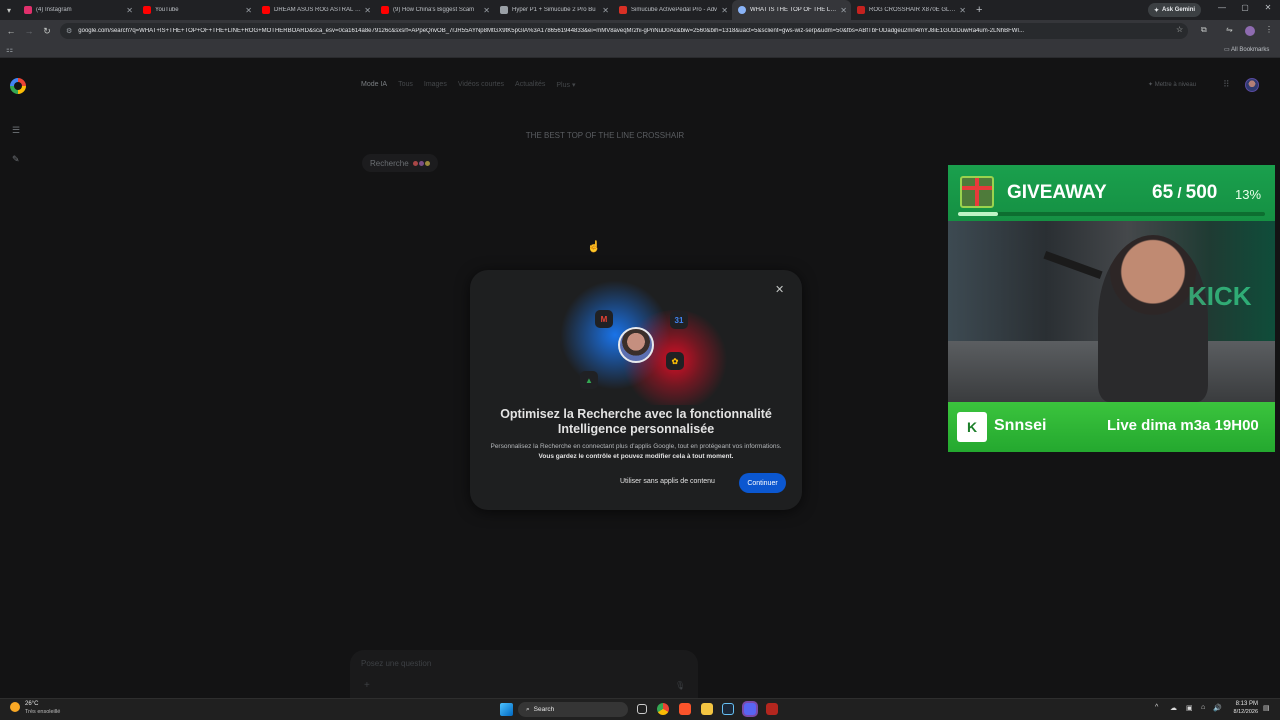 This screenshot has height=720, width=1280. I want to click on browser-tab: Simucube ActivePedal Pro - Adv ✕, so click(672, 10).